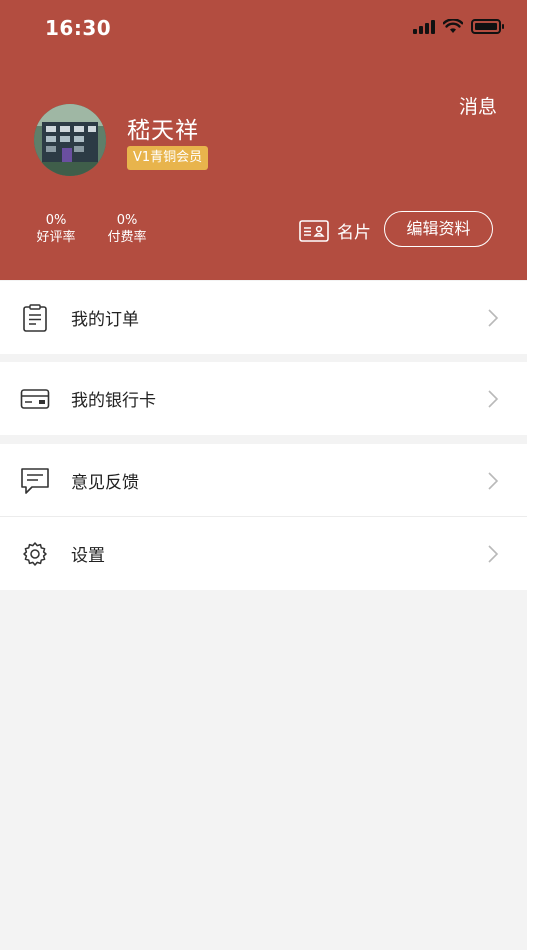  What do you see at coordinates (56, 229) in the screenshot?
I see `stat-good-rating: 0% 好评率` at bounding box center [56, 229].